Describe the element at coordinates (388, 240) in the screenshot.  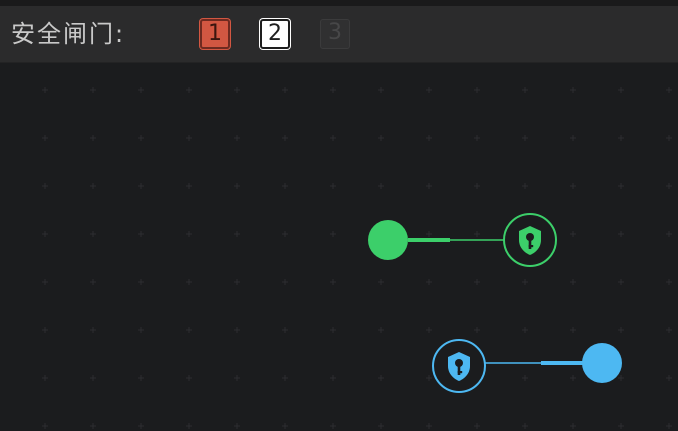
I see `green-endpoint-node` at that location.